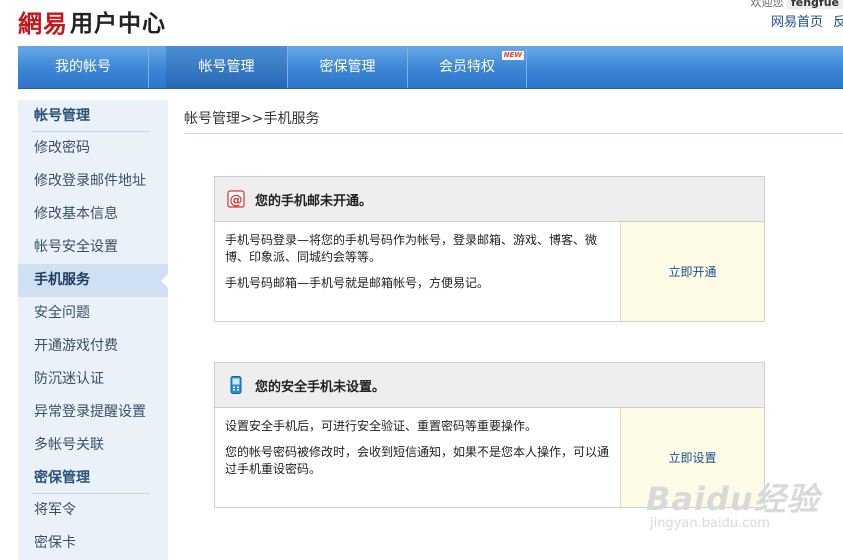  Describe the element at coordinates (489, 385) in the screenshot. I see `card-header: 您的安全手机未设置。` at that location.